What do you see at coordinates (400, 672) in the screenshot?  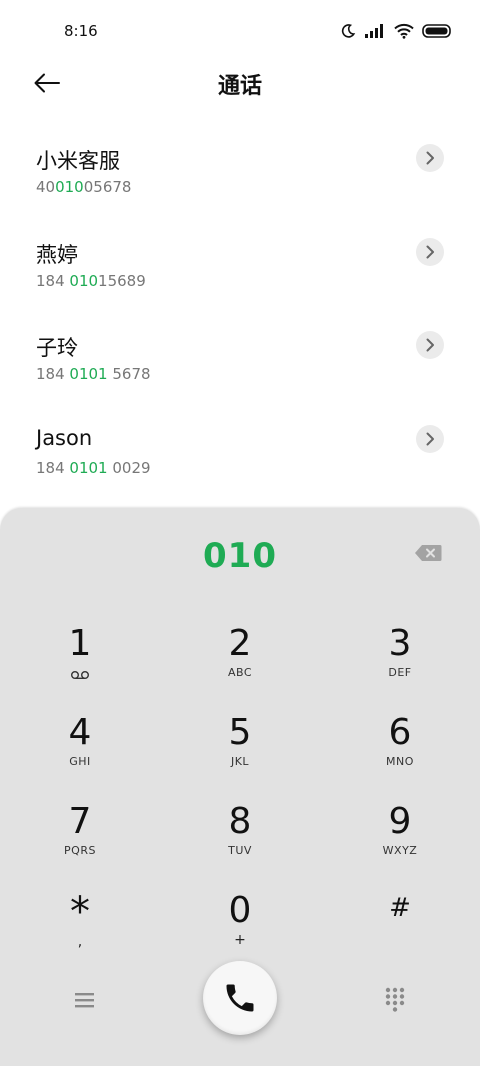 I see `key-letters: DEF` at bounding box center [400, 672].